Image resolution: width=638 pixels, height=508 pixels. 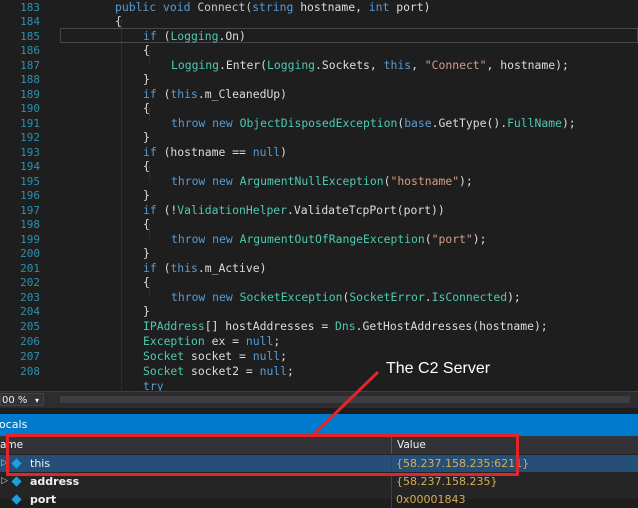 What do you see at coordinates (438, 368) in the screenshot?
I see `annotation-label: The C2 Server` at bounding box center [438, 368].